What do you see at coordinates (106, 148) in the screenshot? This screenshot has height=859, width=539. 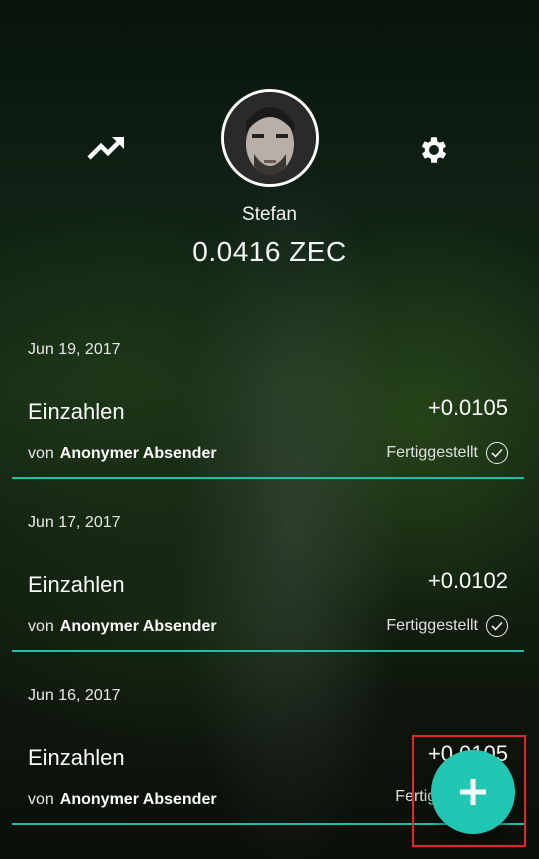 I see `trending-up-icon` at bounding box center [106, 148].